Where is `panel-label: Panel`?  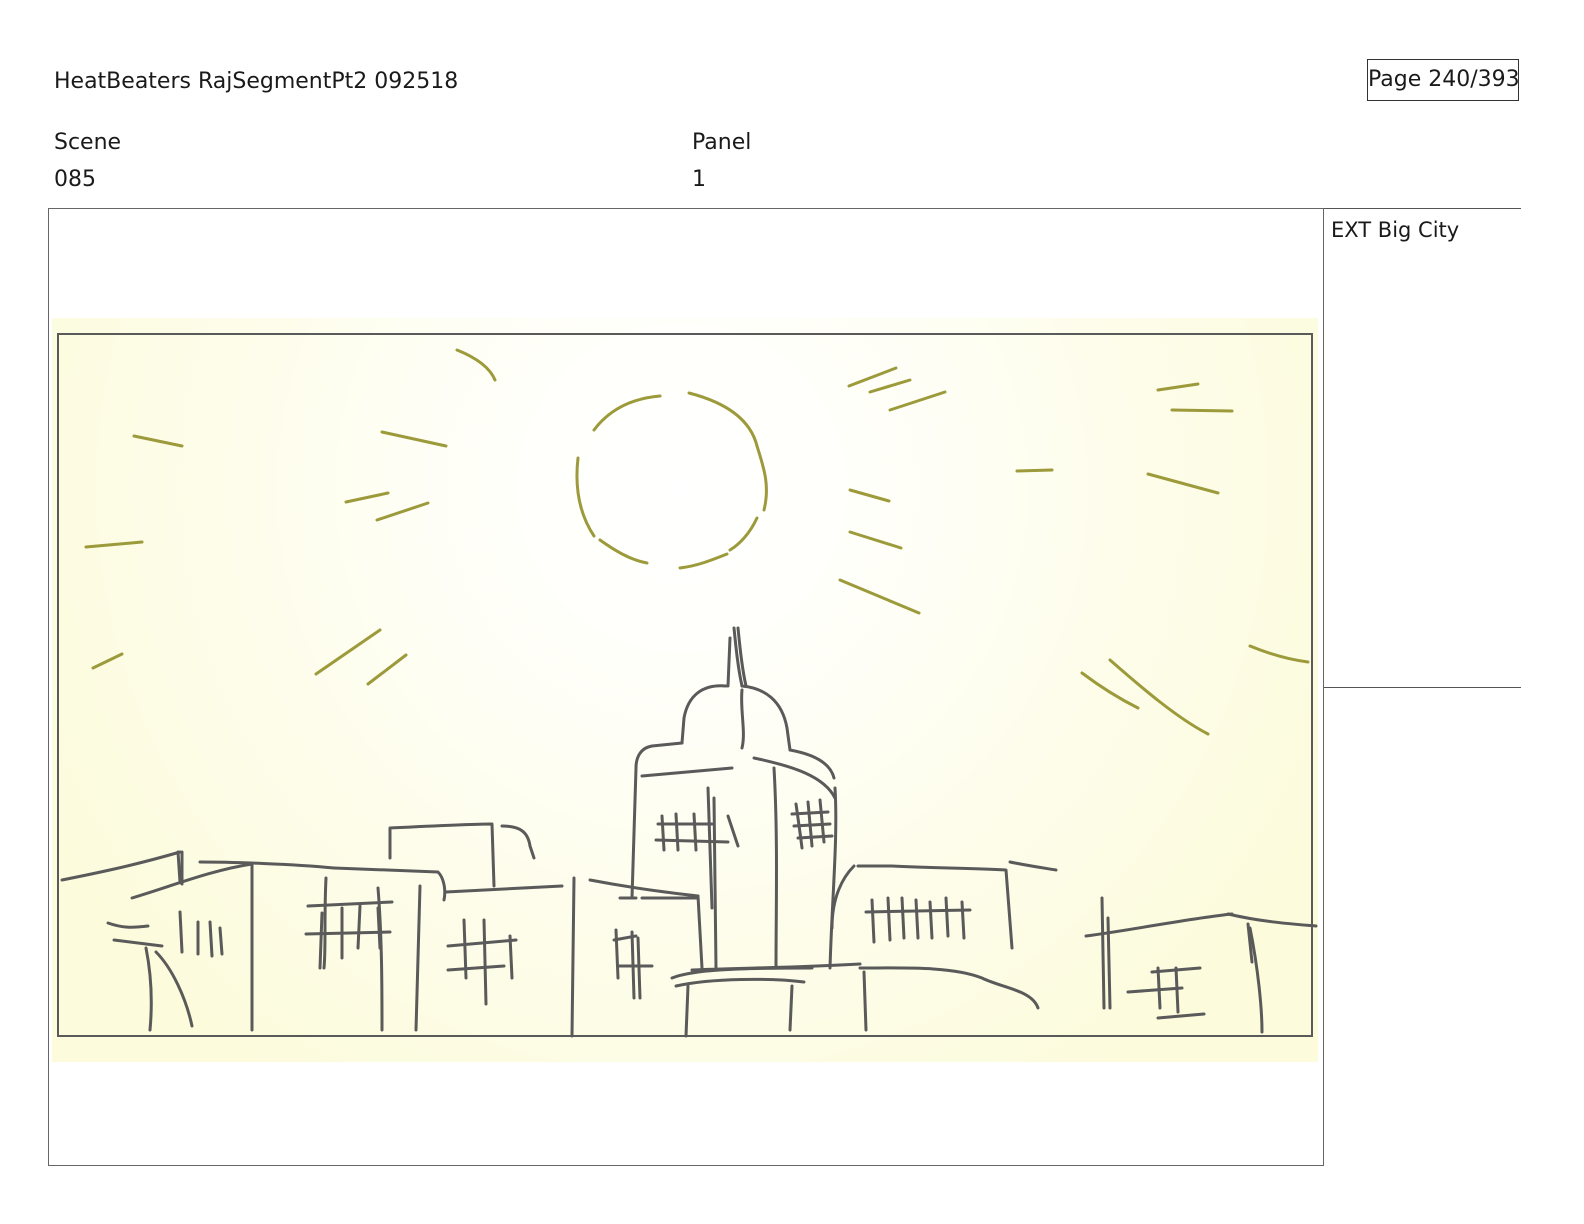 panel-label: Panel is located at coordinates (722, 142).